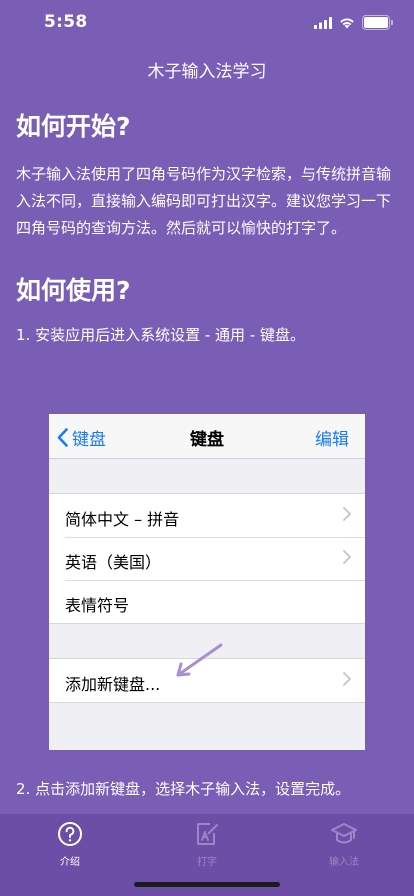 The height and width of the screenshot is (896, 414). What do you see at coordinates (344, 862) in the screenshot?
I see `tab-label: 输入法` at bounding box center [344, 862].